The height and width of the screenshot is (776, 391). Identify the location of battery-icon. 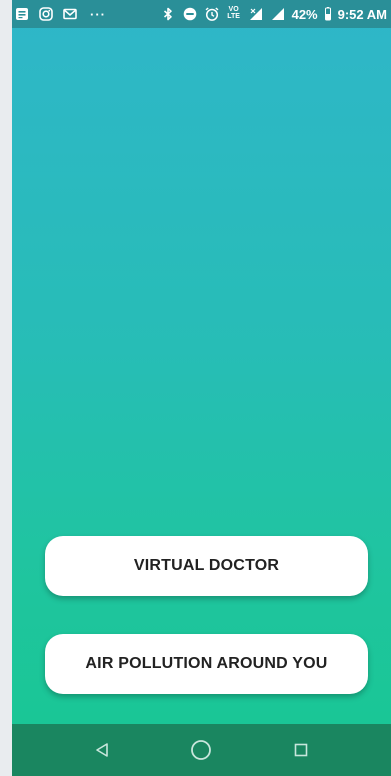
(328, 14).